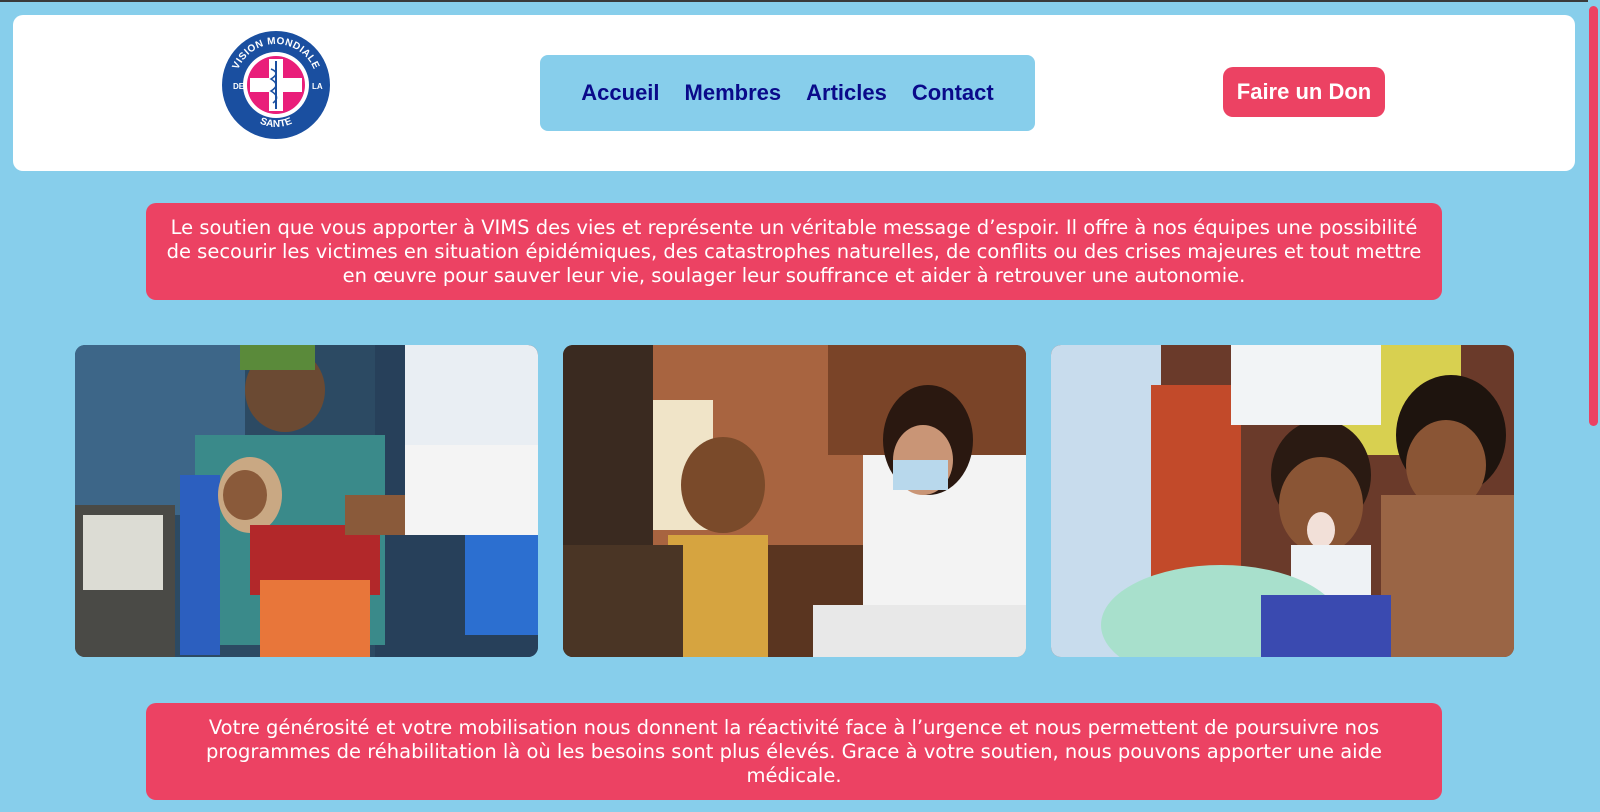  I want to click on scrollbar-thumb, so click(1593, 216).